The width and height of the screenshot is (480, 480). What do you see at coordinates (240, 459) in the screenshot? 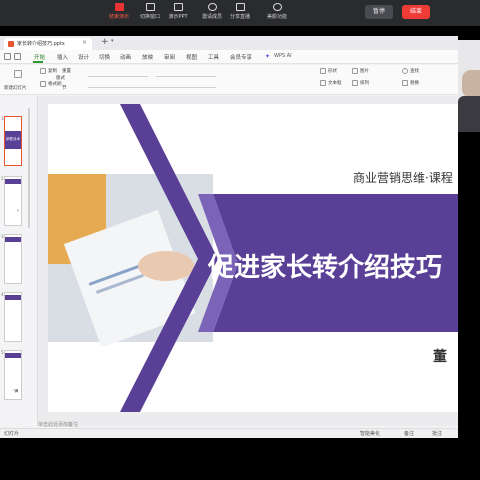
I see `letterbox-bottom` at bounding box center [240, 459].